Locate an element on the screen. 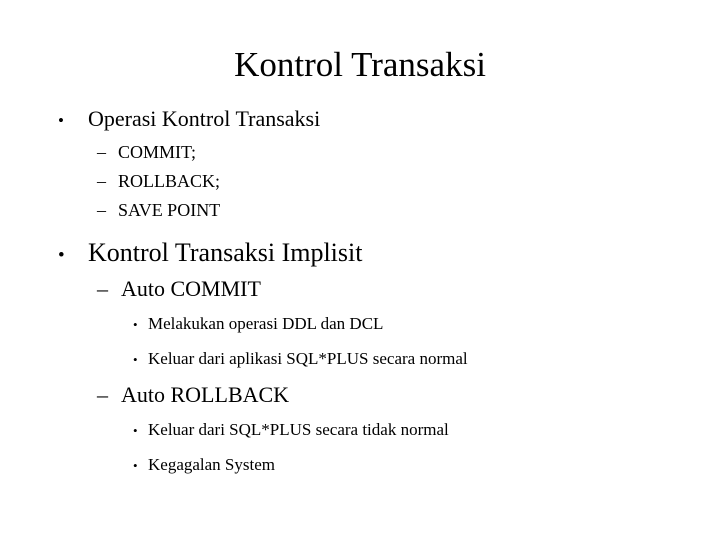 This screenshot has height=540, width=720. list-item-level2-save-point: – SAVE POINT is located at coordinates (360, 210).